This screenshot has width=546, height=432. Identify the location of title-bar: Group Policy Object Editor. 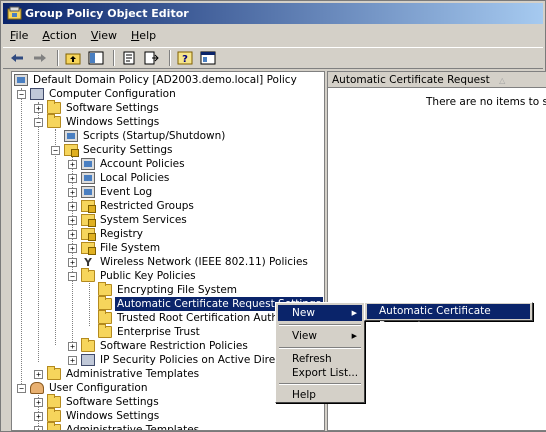
(273, 13).